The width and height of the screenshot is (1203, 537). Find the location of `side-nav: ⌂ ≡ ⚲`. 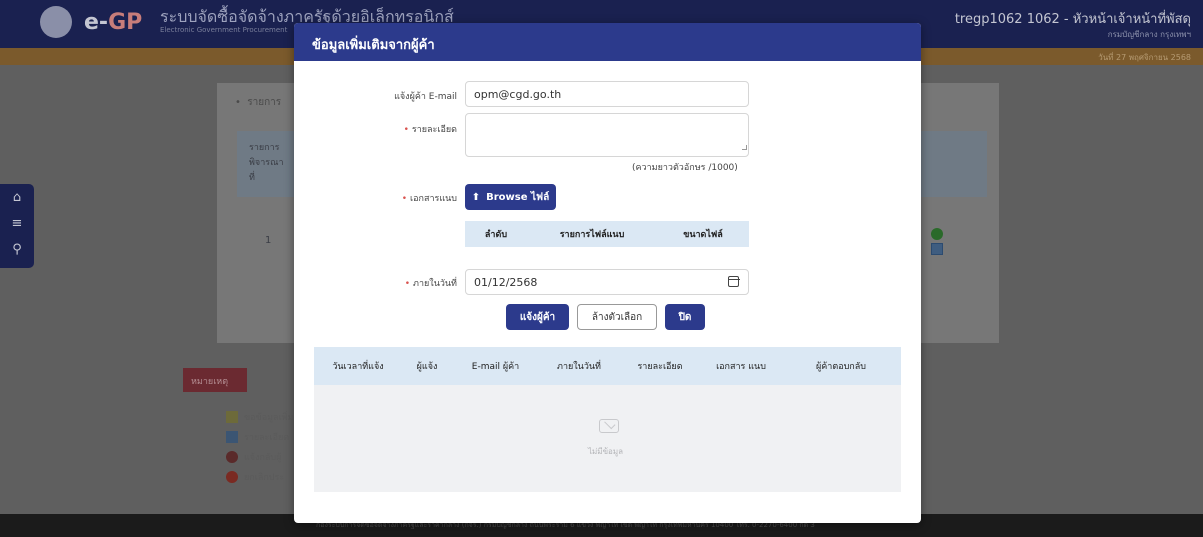

side-nav: ⌂ ≡ ⚲ is located at coordinates (17, 226).